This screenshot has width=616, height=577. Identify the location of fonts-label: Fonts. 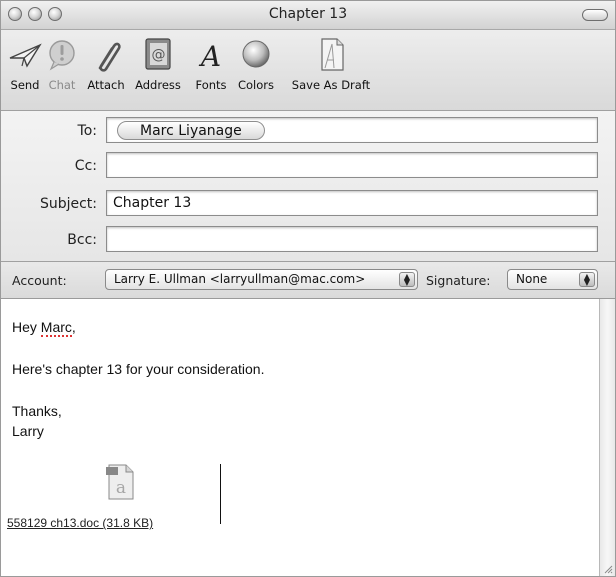
(211, 85).